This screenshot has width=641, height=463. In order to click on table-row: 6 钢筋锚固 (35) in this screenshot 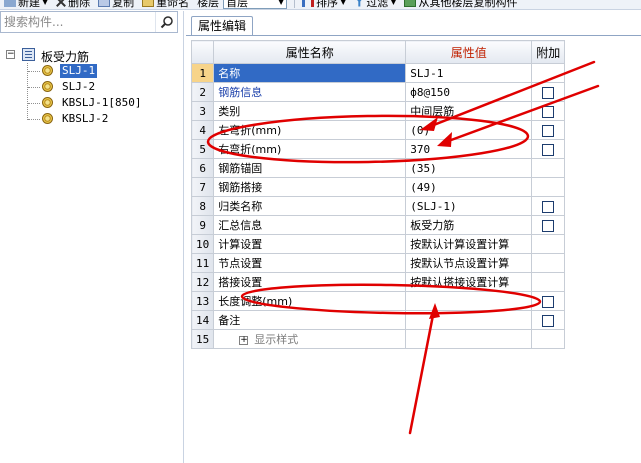, I will do `click(378, 168)`.